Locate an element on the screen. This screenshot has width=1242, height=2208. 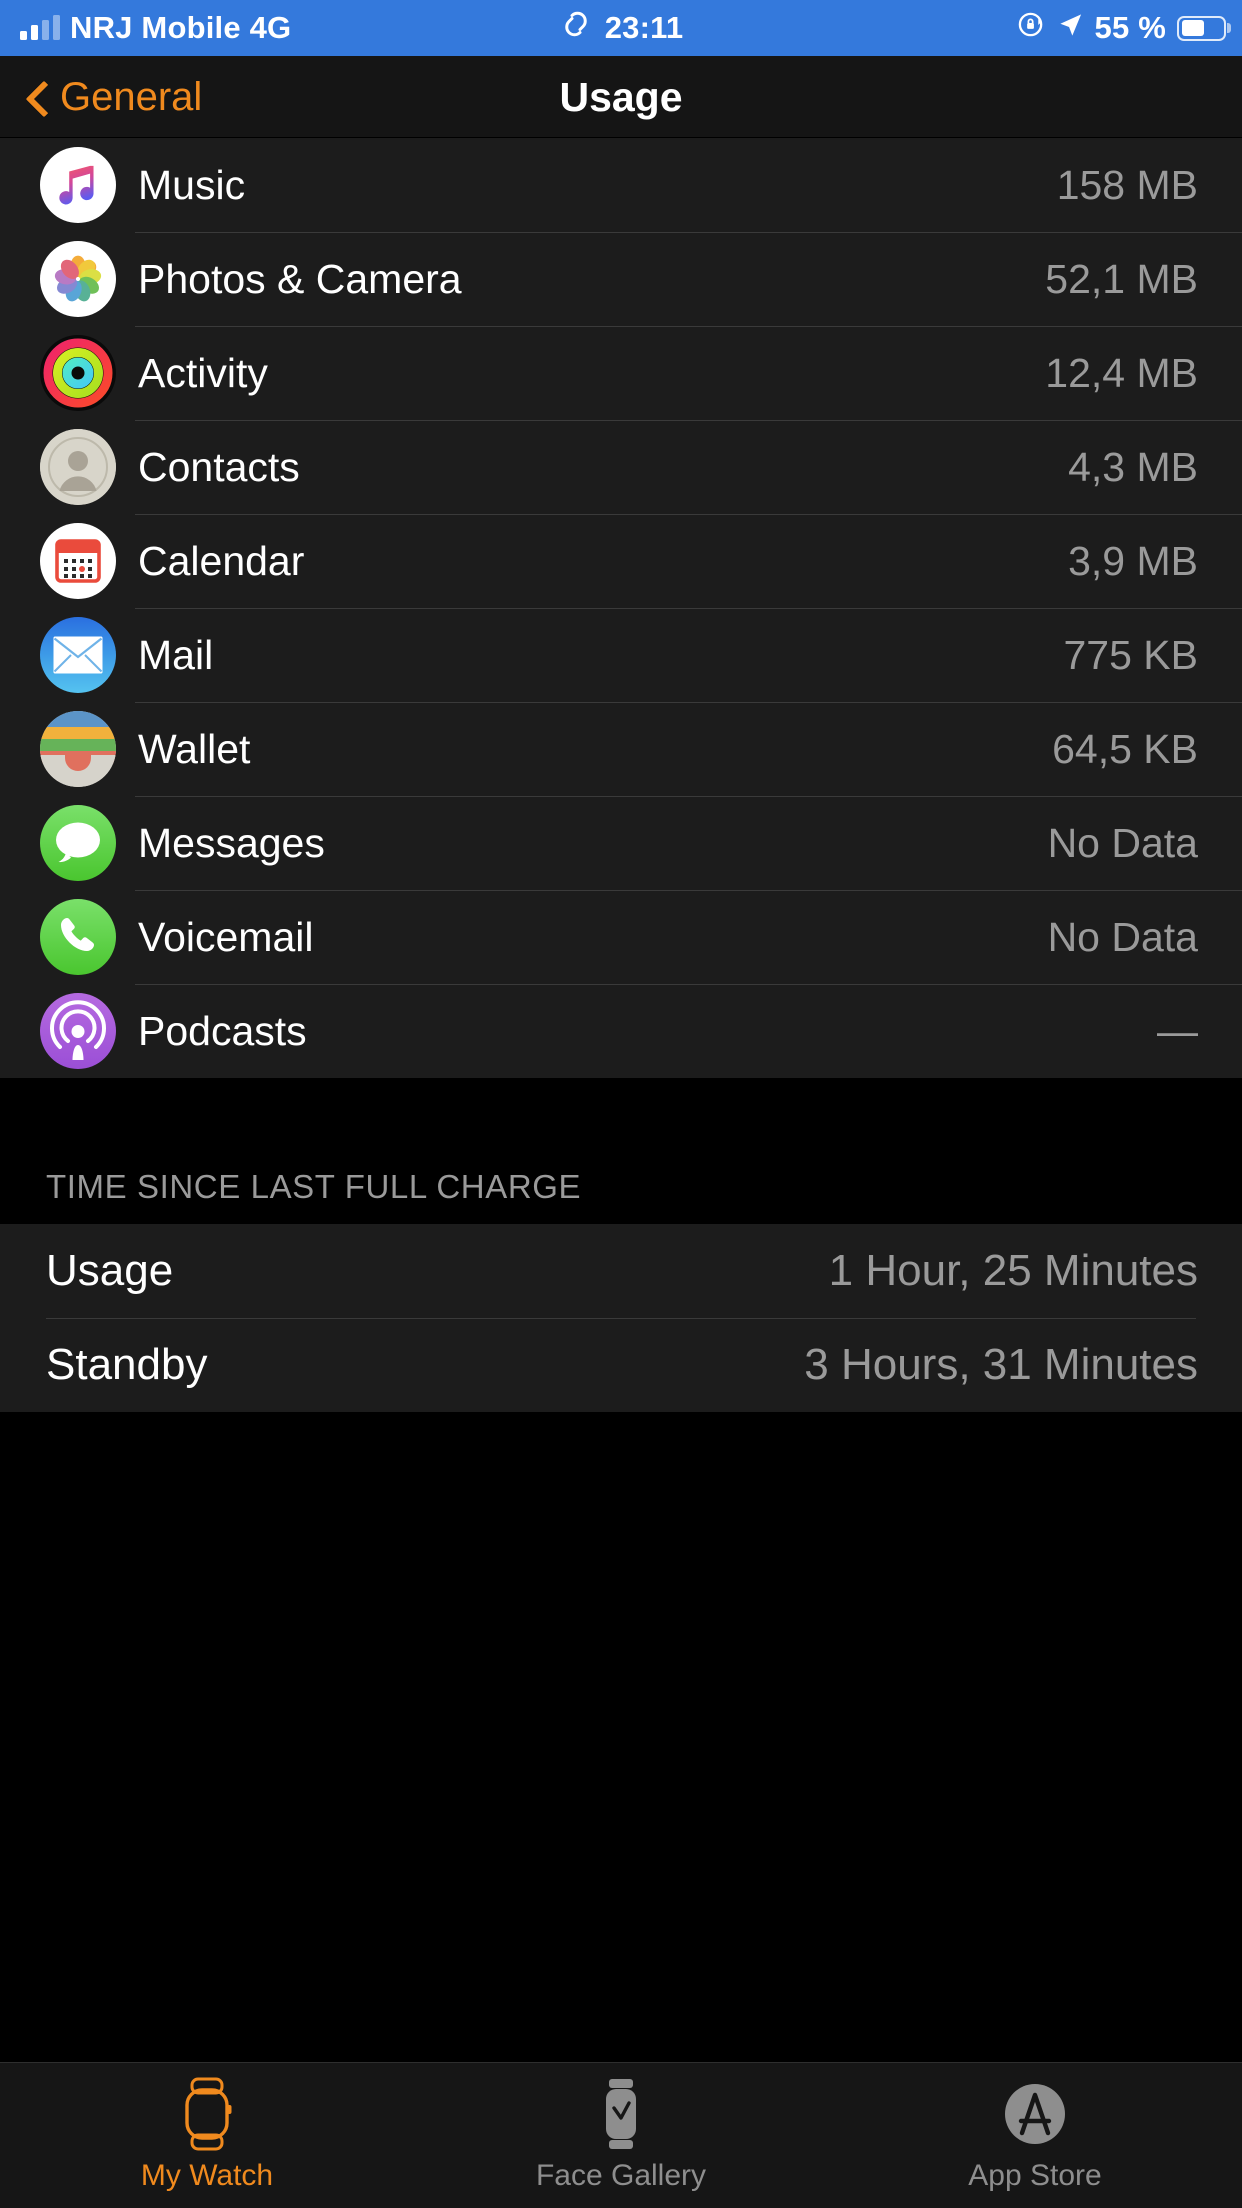
activity-icon is located at coordinates (78, 373).